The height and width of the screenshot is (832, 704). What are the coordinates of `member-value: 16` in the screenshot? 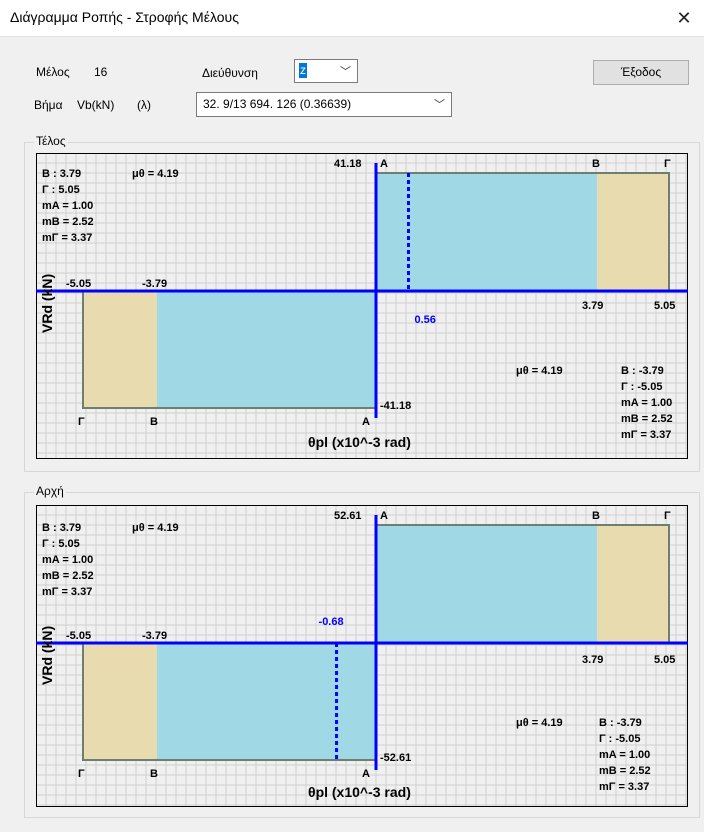 It's located at (101, 72).